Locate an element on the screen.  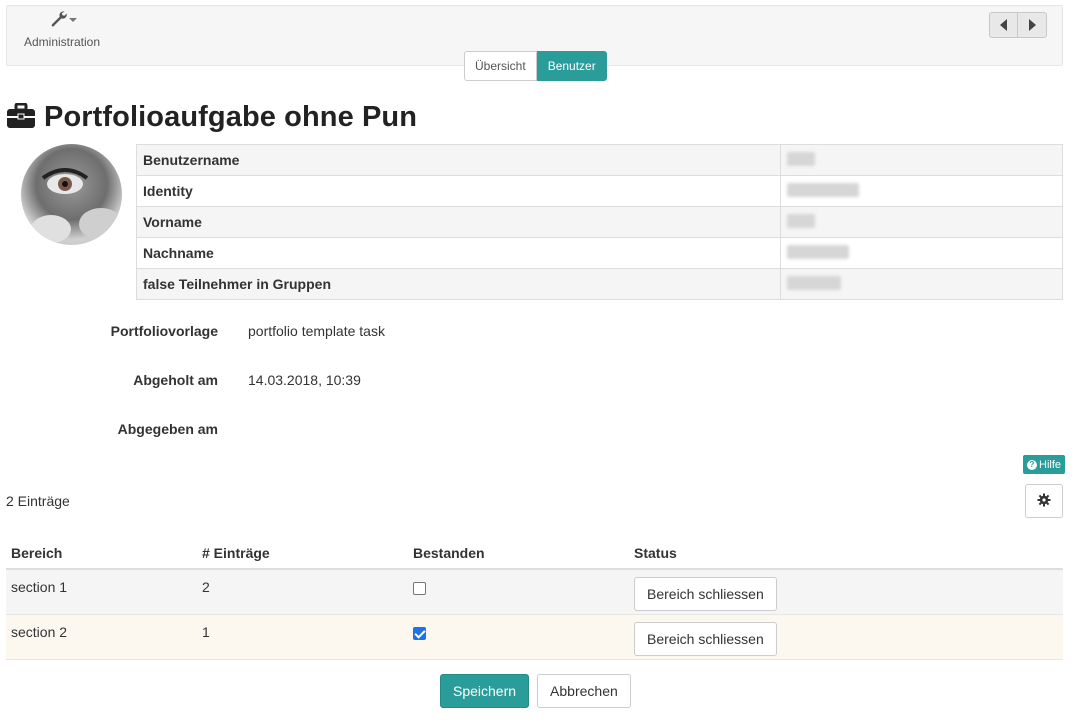
field-label: Portfoliovorlage is located at coordinates (164, 331).